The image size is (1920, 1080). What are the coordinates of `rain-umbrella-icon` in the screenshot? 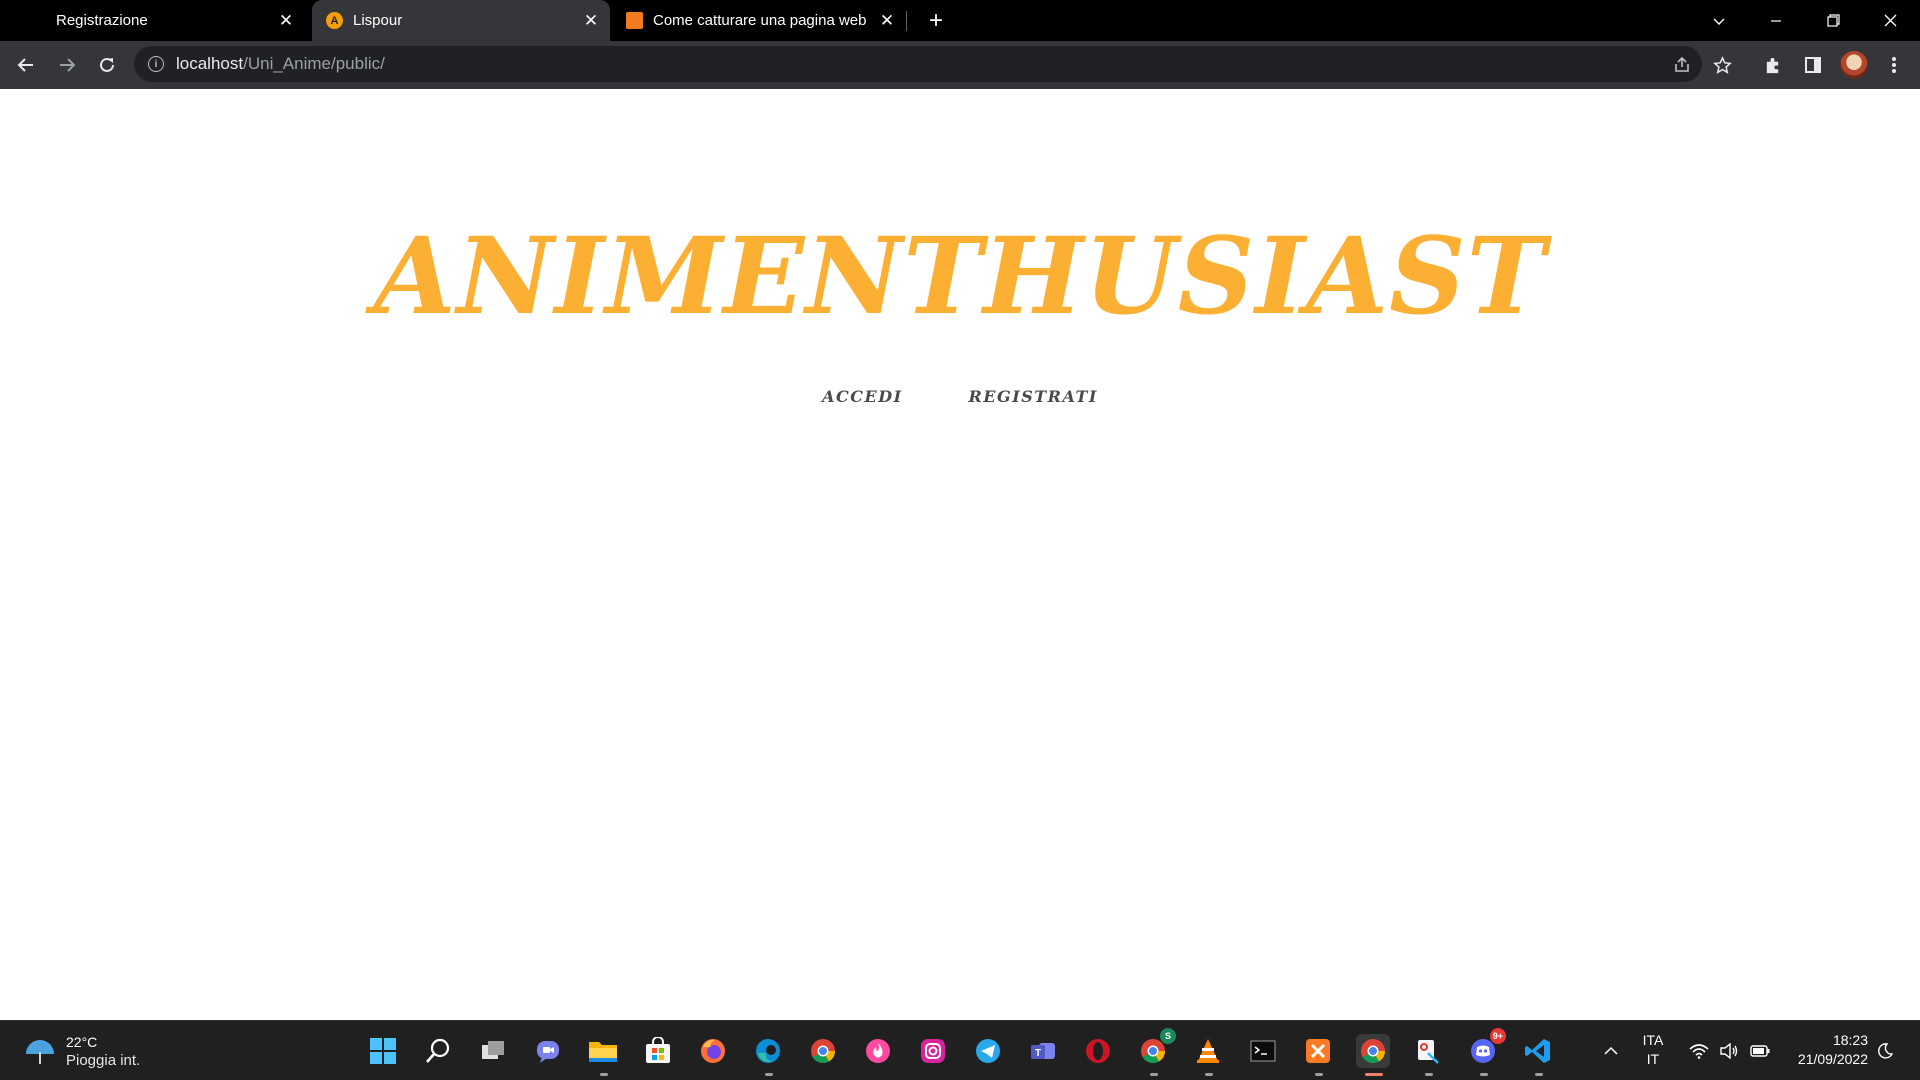 It's located at (40, 1052).